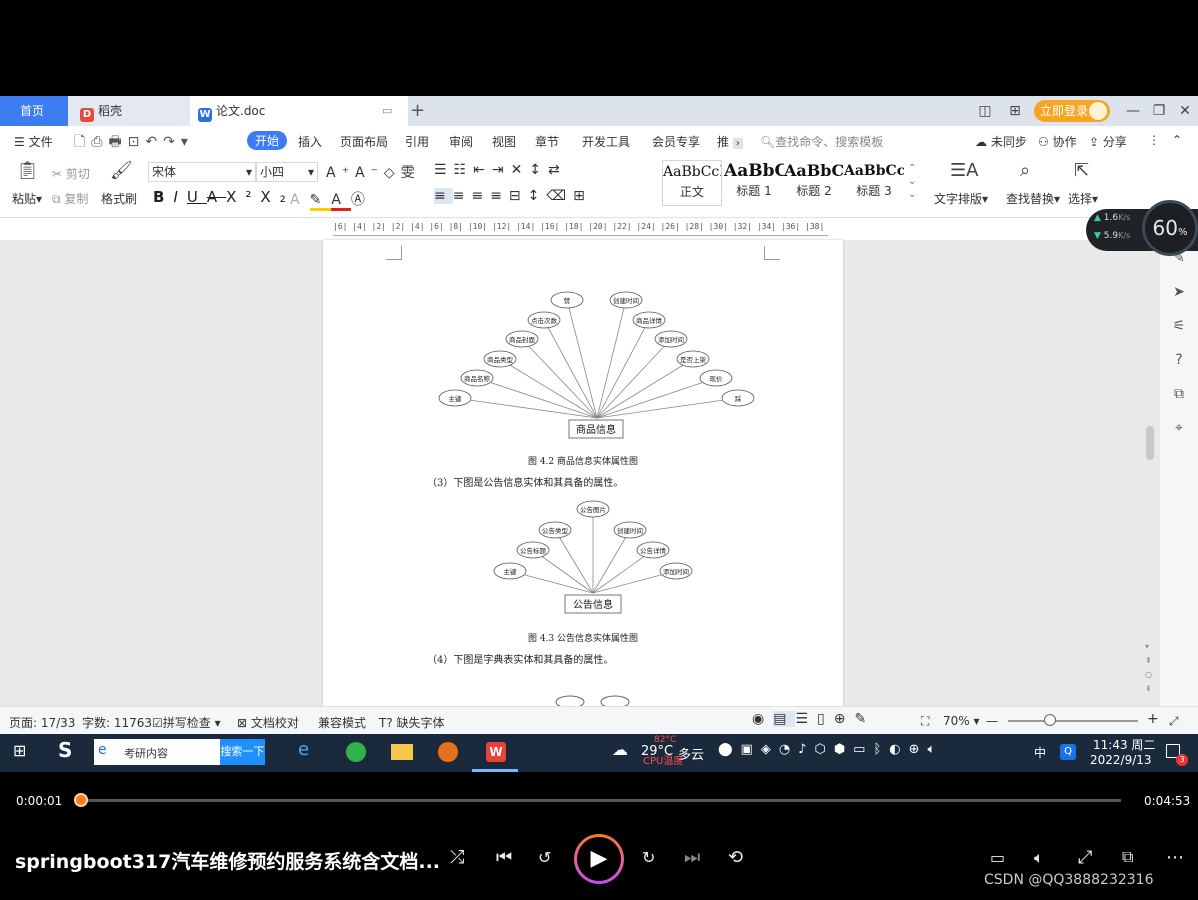  What do you see at coordinates (412, 722) in the screenshot?
I see `missing-font-button: T? 缺失字体` at bounding box center [412, 722].